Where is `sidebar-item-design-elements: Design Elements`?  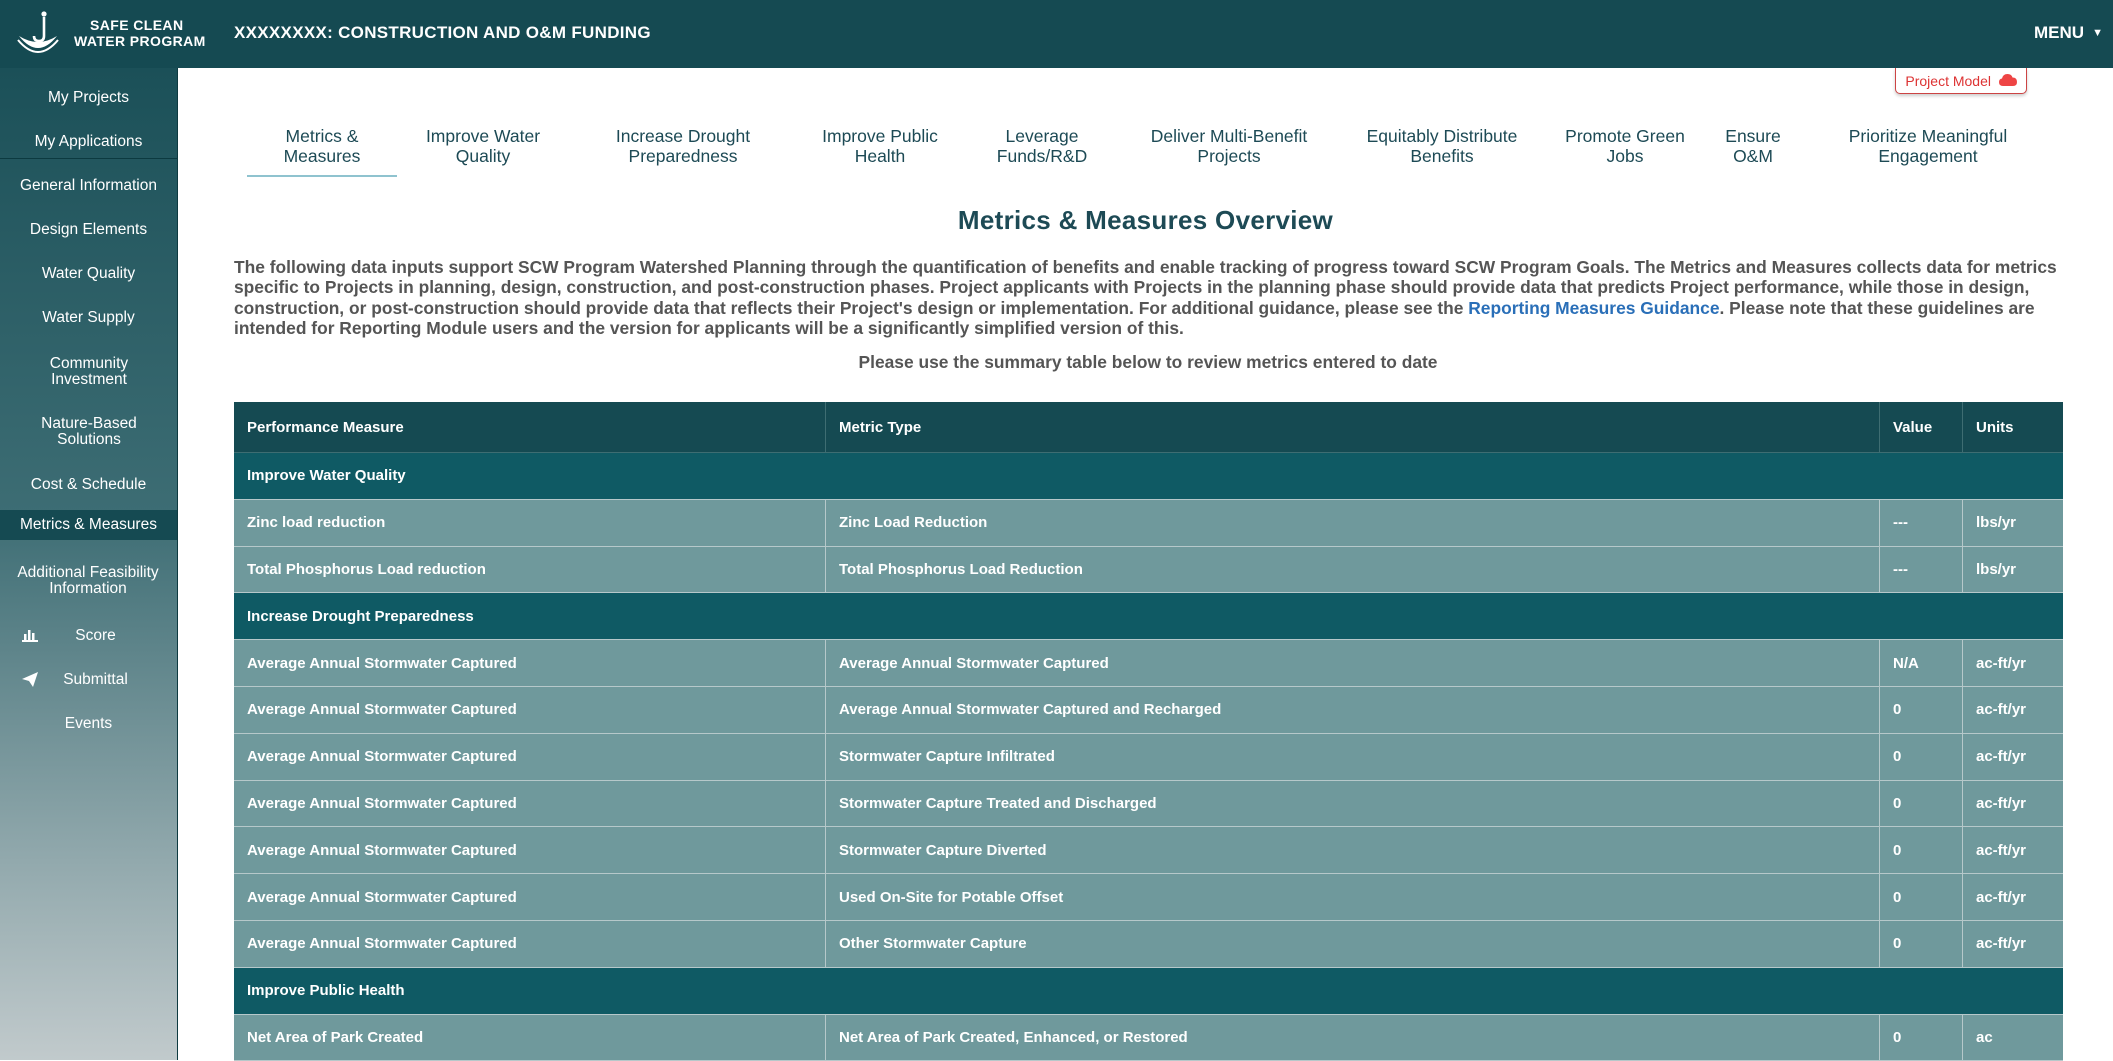
sidebar-item-design-elements: Design Elements is located at coordinates (88, 230).